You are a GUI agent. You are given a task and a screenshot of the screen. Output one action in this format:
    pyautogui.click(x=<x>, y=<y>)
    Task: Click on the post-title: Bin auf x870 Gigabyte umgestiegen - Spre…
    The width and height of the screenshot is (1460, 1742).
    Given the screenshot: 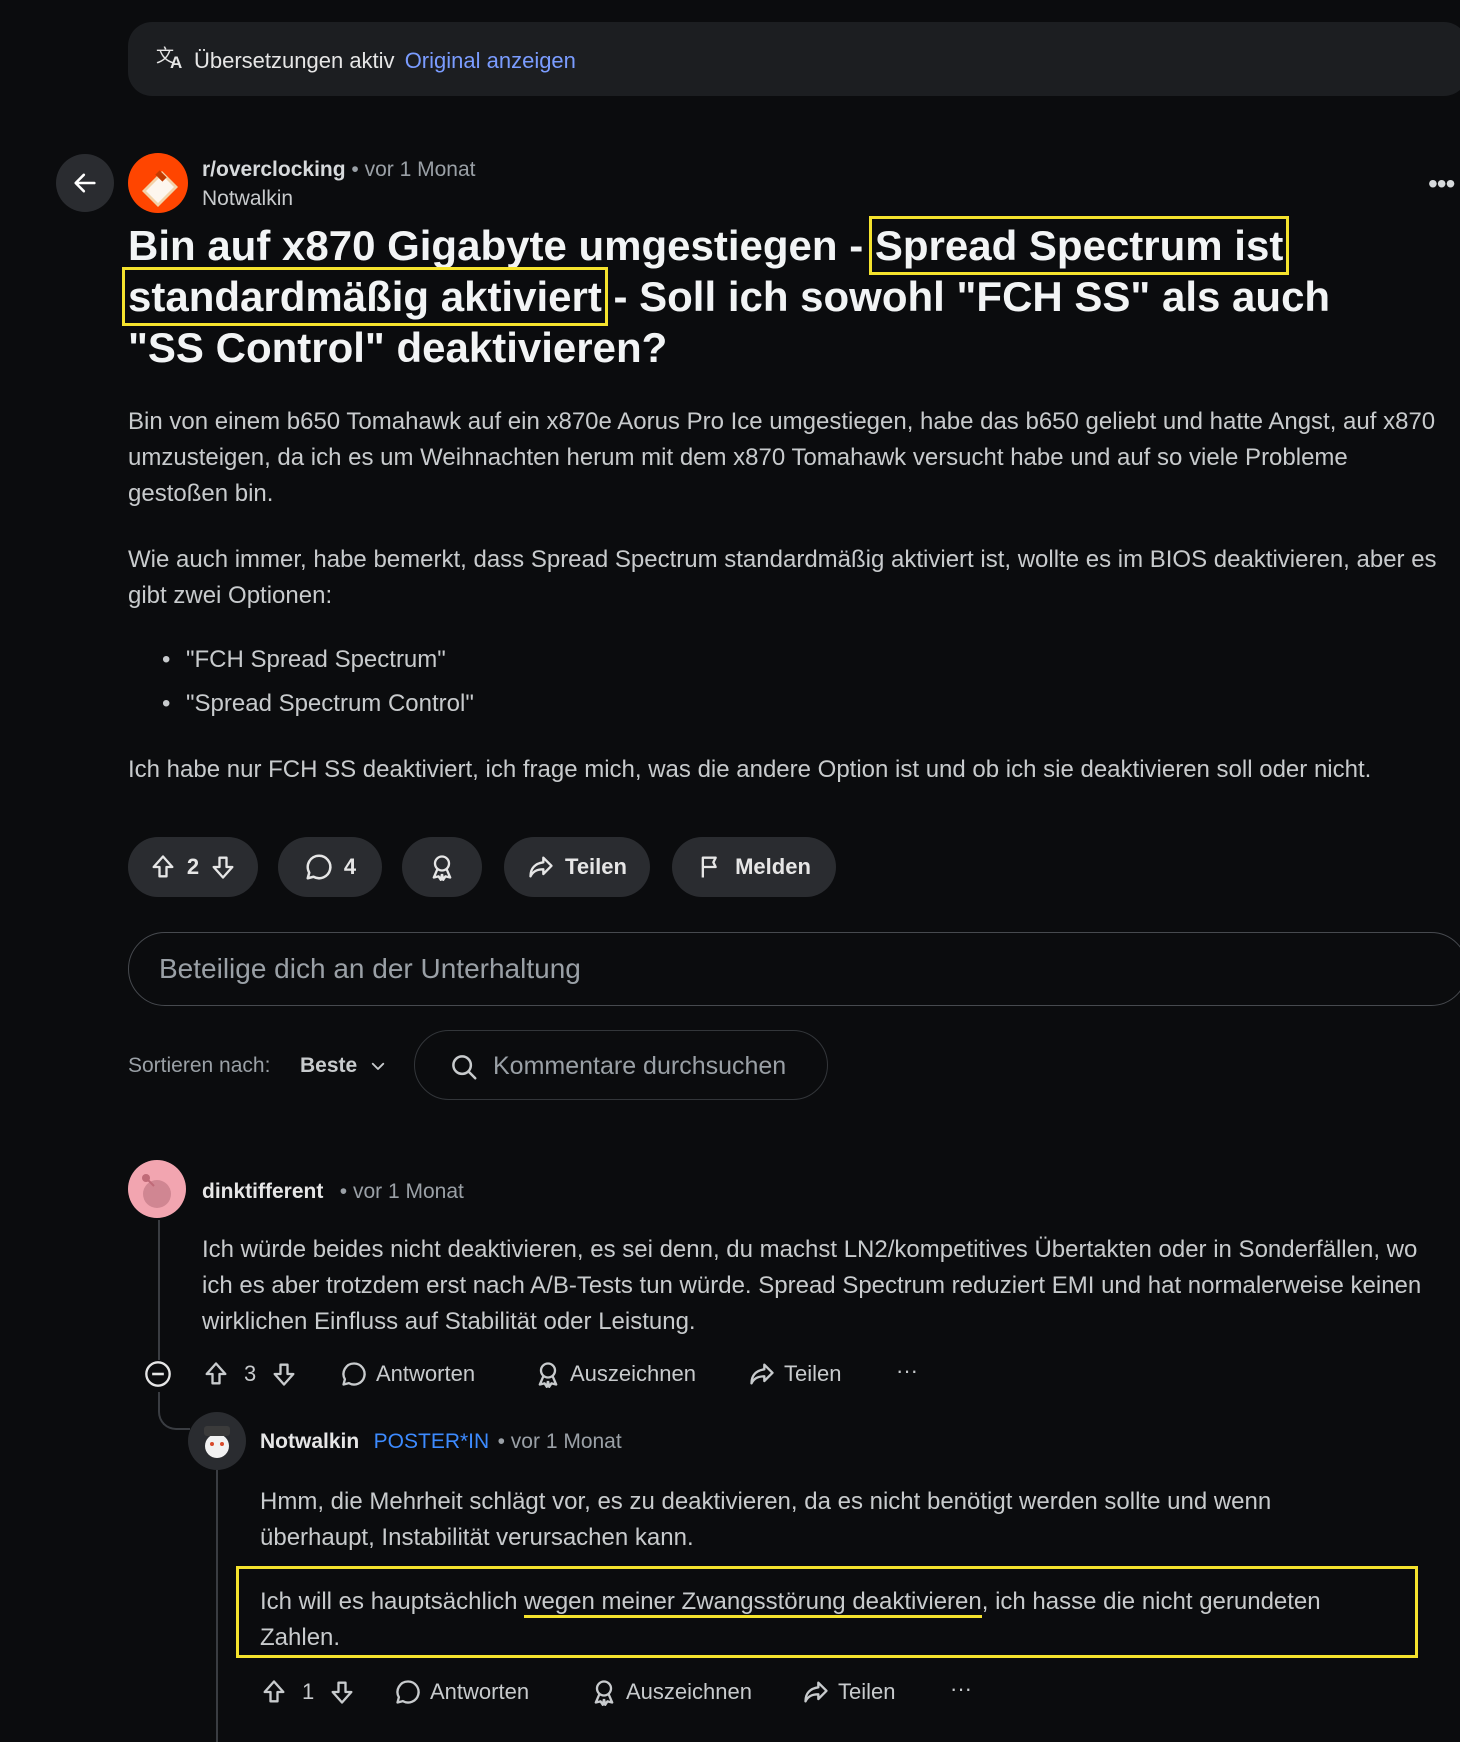 What is the action you would take?
    pyautogui.click(x=726, y=293)
    